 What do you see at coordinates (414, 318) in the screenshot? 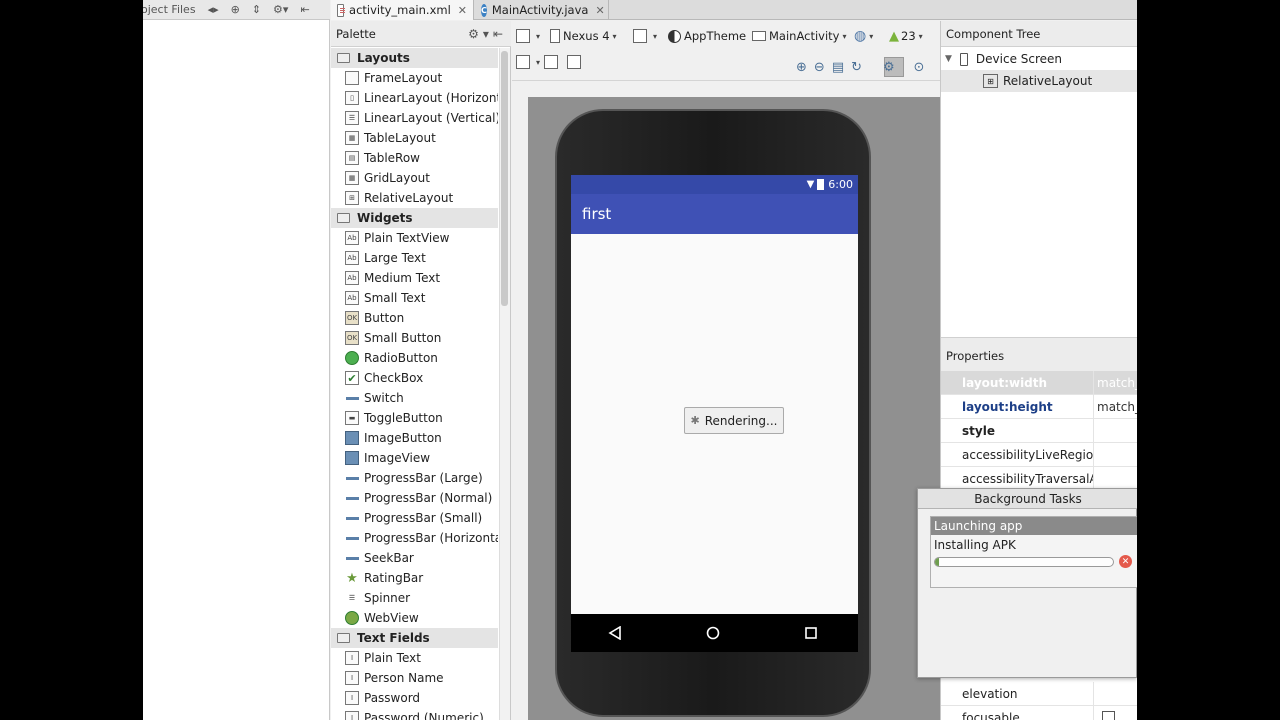
I see `palette-item-button: OK Button` at bounding box center [414, 318].